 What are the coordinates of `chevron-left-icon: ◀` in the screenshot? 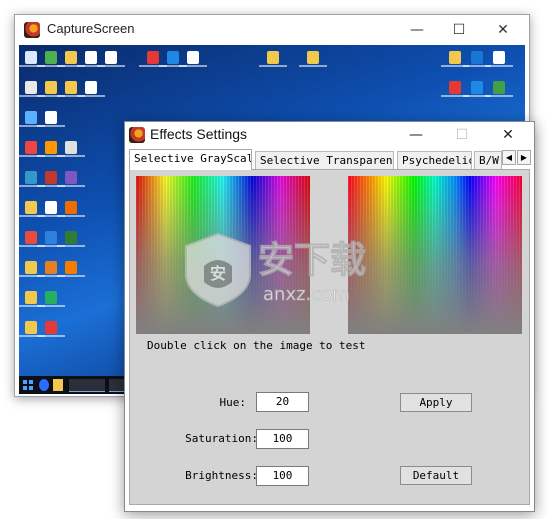 It's located at (509, 157).